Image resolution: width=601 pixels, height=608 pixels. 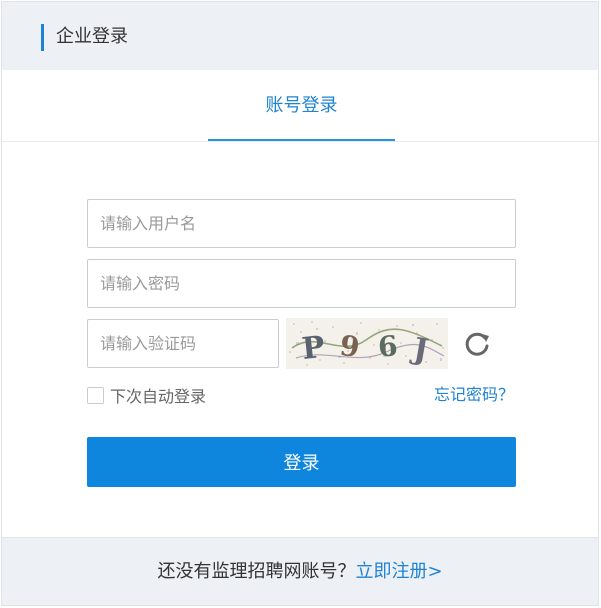 I want to click on captcha-char-3: 6, so click(x=388, y=346).